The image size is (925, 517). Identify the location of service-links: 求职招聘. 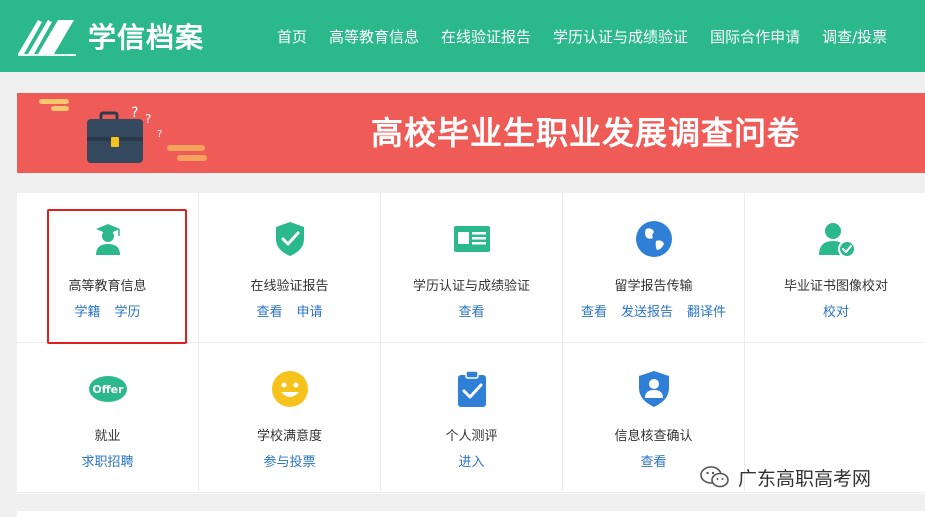
(107, 460).